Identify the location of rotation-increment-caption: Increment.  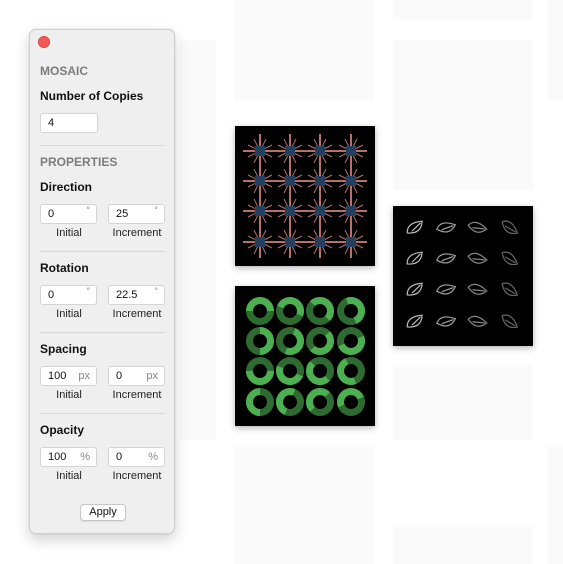
(137, 314).